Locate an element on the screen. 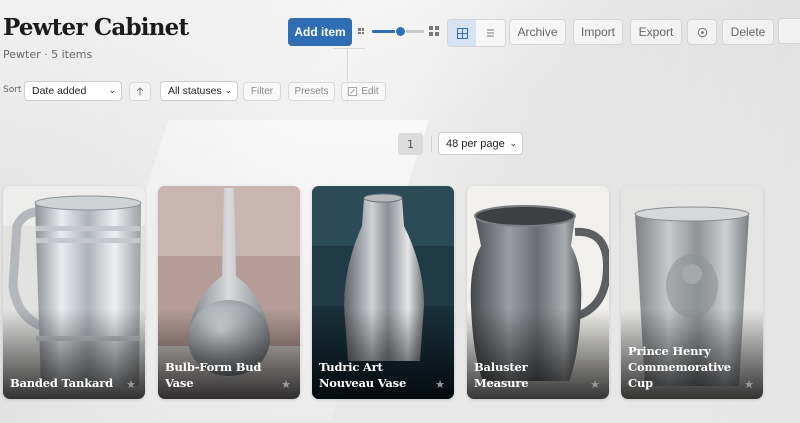 This screenshot has width=800, height=423. arrow-up-icon is located at coordinates (140, 91).